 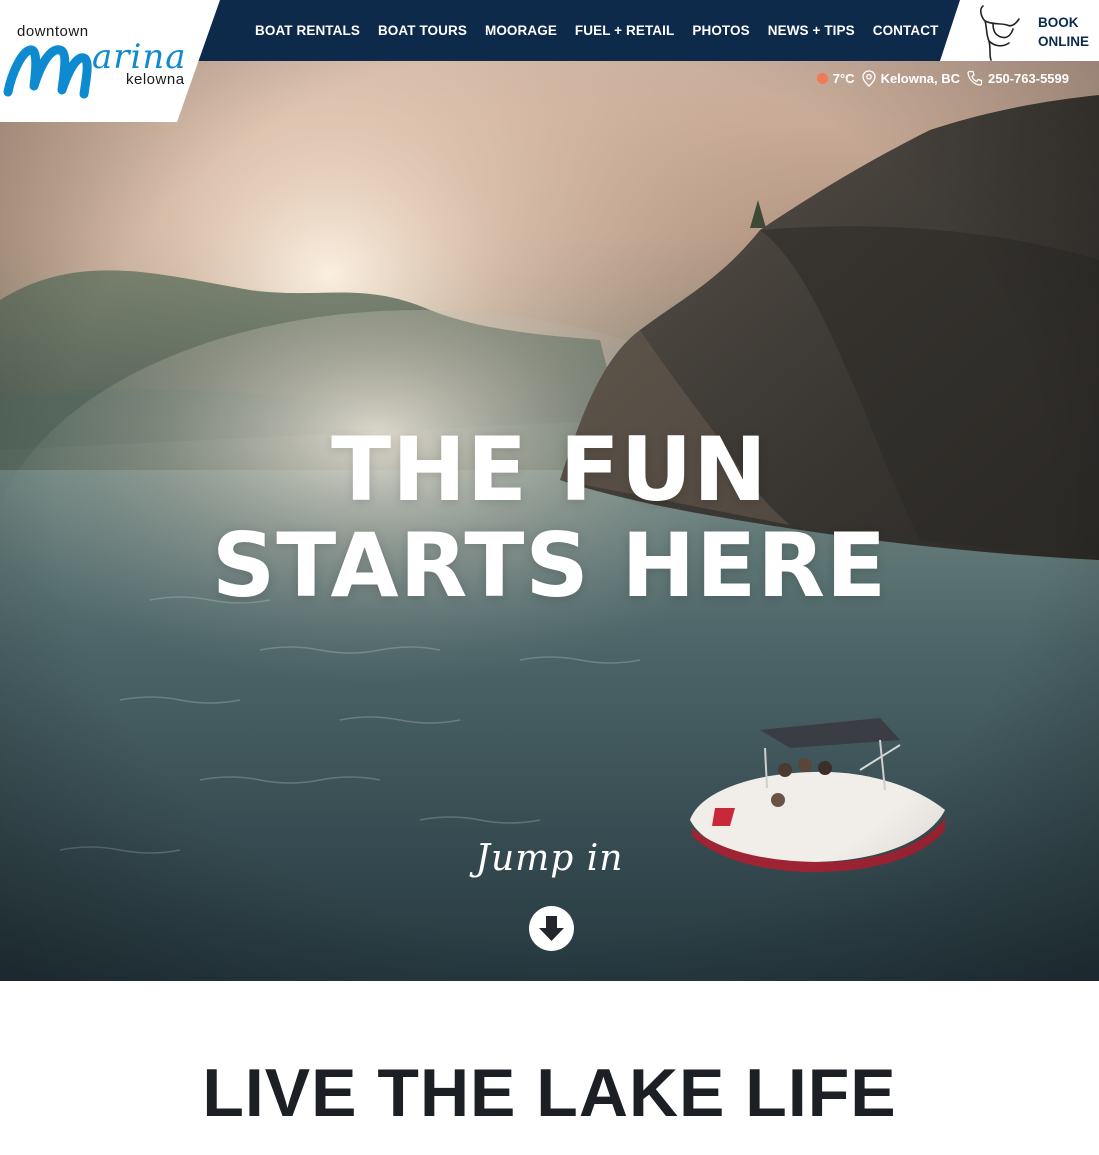 I want to click on nav-fuel-retail: FUEL + RETAIL, so click(x=624, y=30).